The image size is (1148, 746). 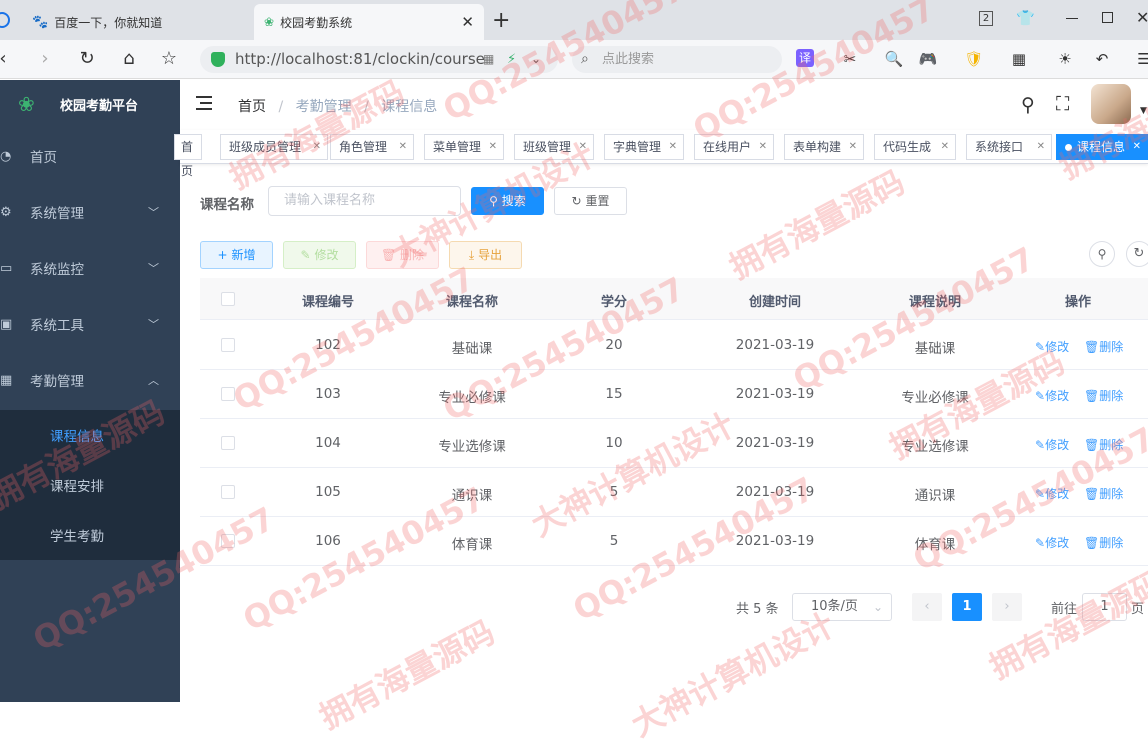 What do you see at coordinates (927, 607) in the screenshot?
I see `prev-page-button: ‹` at bounding box center [927, 607].